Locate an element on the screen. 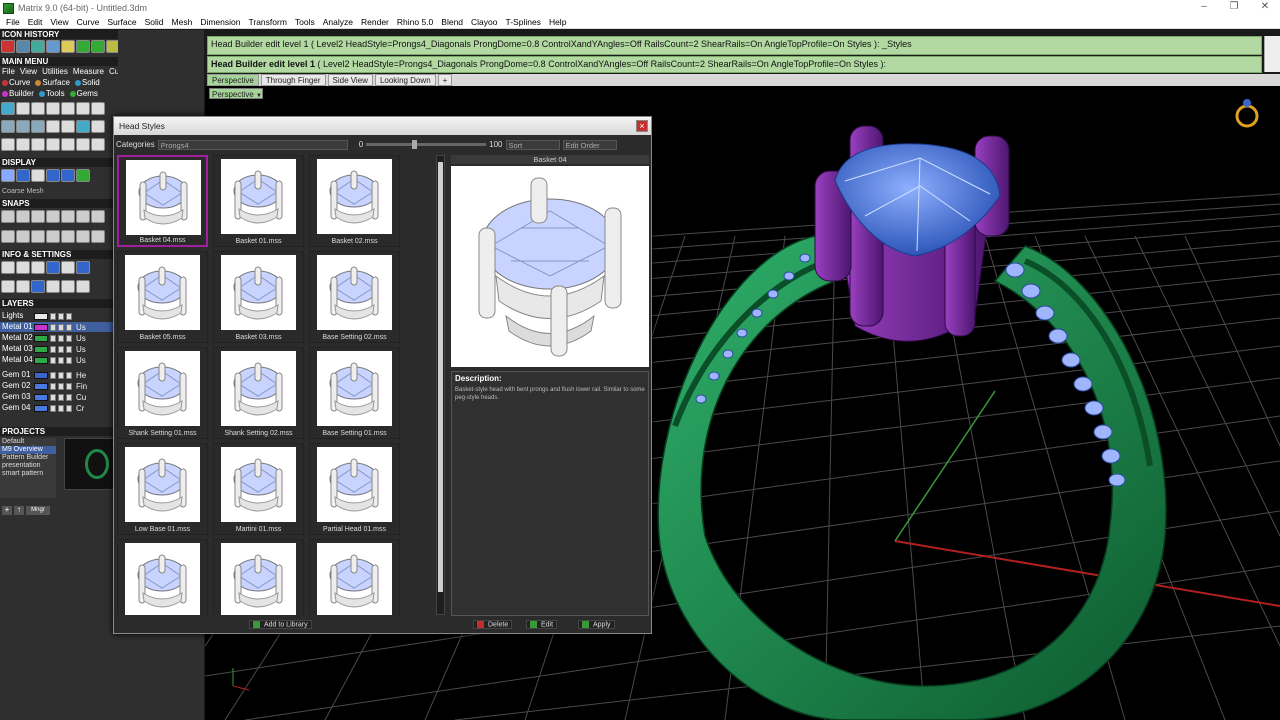  project-item: smart pattern is located at coordinates (28, 474).